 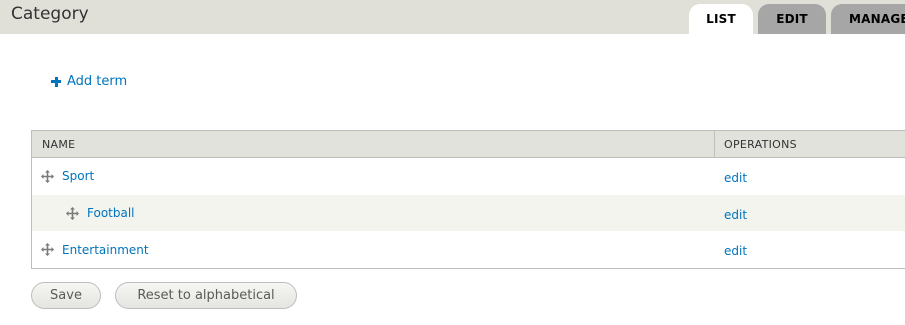 What do you see at coordinates (735, 215) in the screenshot?
I see `edit-link-football: edit` at bounding box center [735, 215].